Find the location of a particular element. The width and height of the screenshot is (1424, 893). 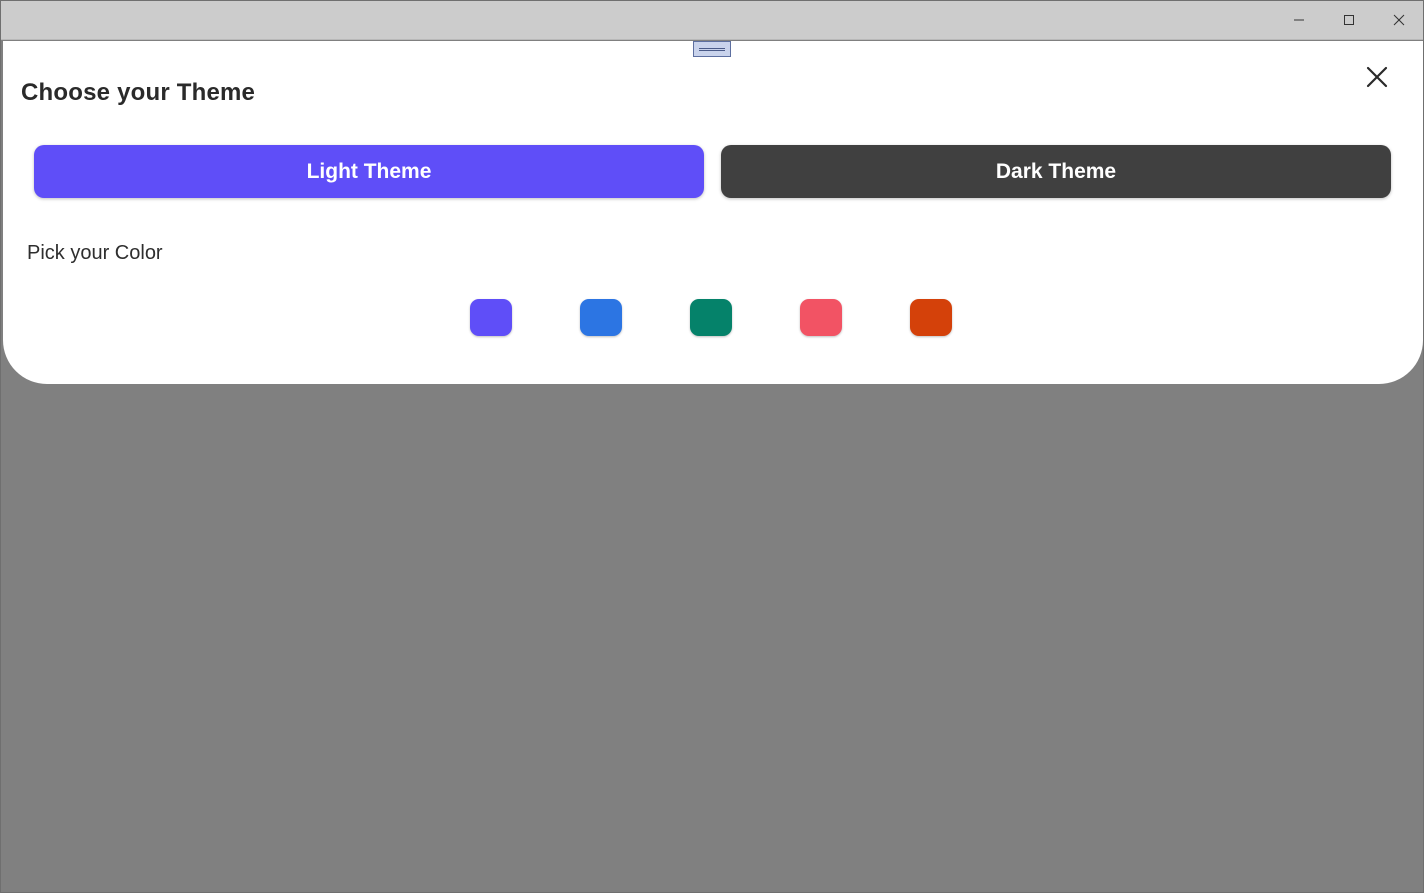

color-swatch-coral is located at coordinates (821, 317).